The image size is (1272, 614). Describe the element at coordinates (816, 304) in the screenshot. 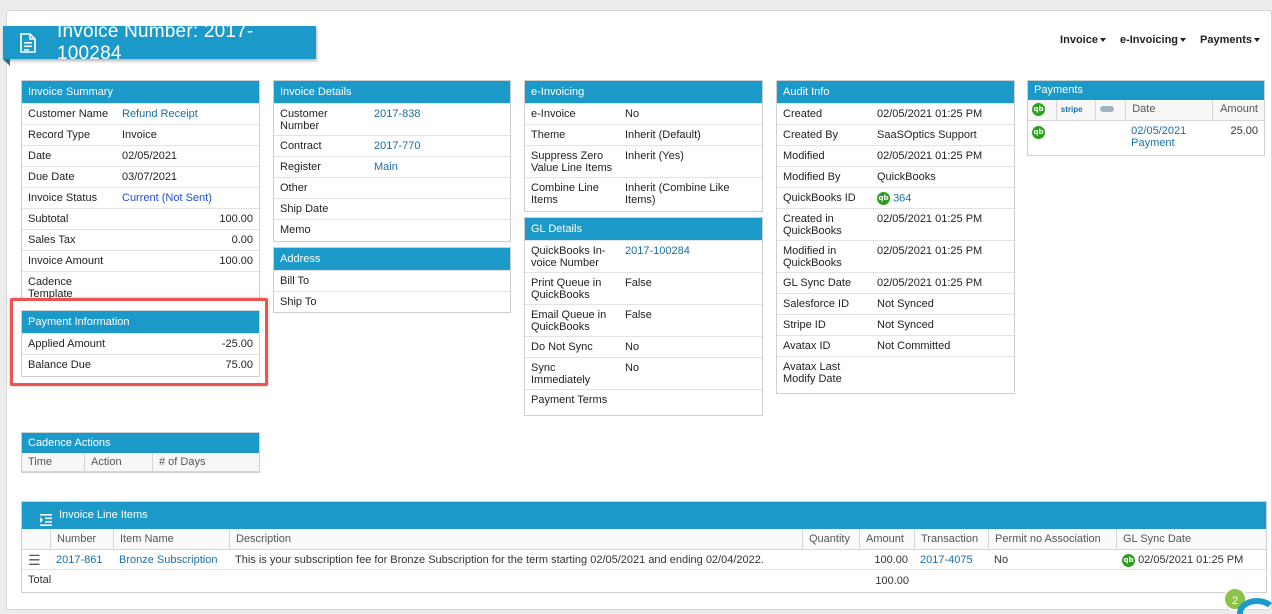

I see `row-label: Salesforce ID` at that location.